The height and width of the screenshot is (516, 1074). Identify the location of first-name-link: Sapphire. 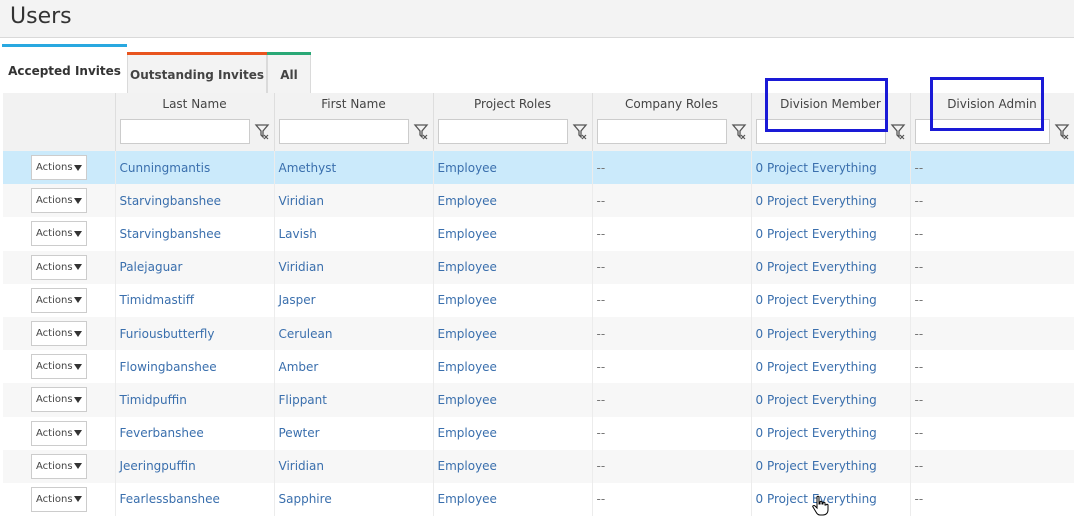
(354, 499).